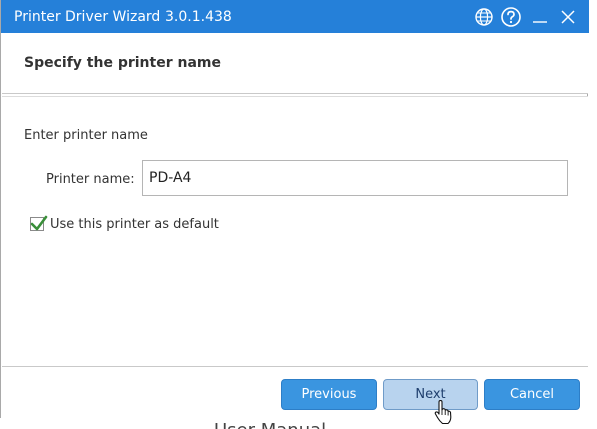 Image resolution: width=597 pixels, height=429 pixels. I want to click on checkmark-icon, so click(39, 223).